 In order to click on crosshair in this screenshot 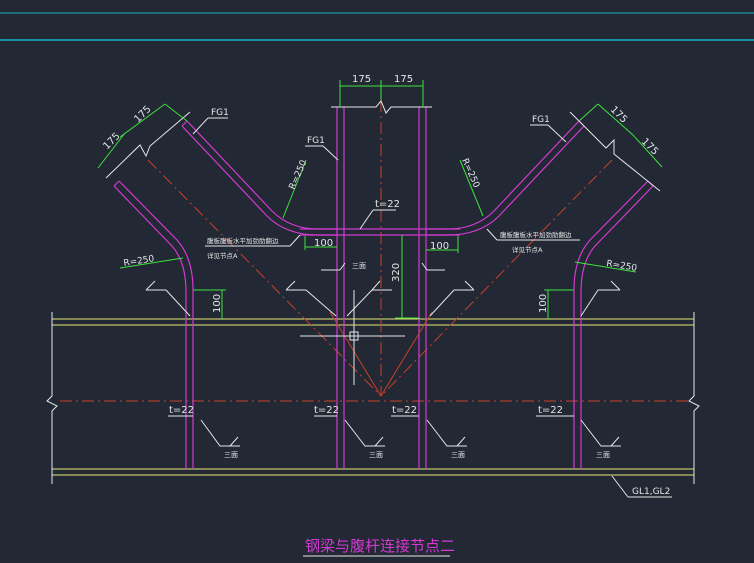, I will do `click(352, 337)`.